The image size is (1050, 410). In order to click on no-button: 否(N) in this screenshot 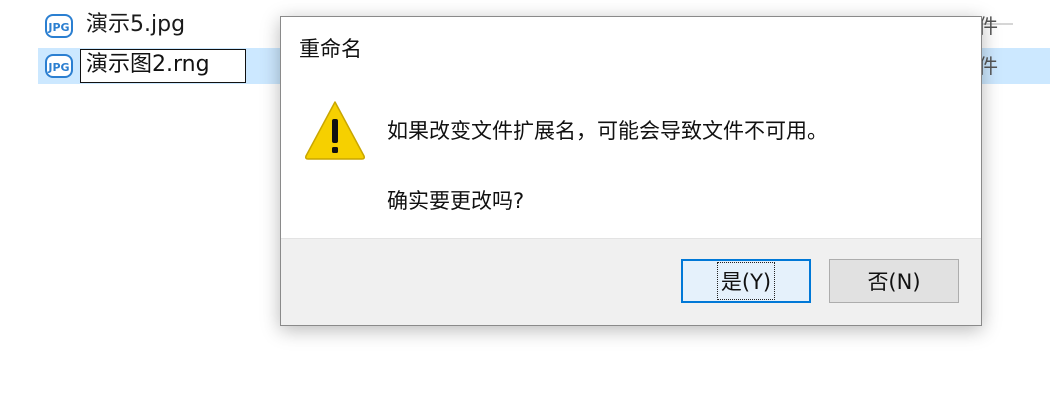, I will do `click(894, 281)`.